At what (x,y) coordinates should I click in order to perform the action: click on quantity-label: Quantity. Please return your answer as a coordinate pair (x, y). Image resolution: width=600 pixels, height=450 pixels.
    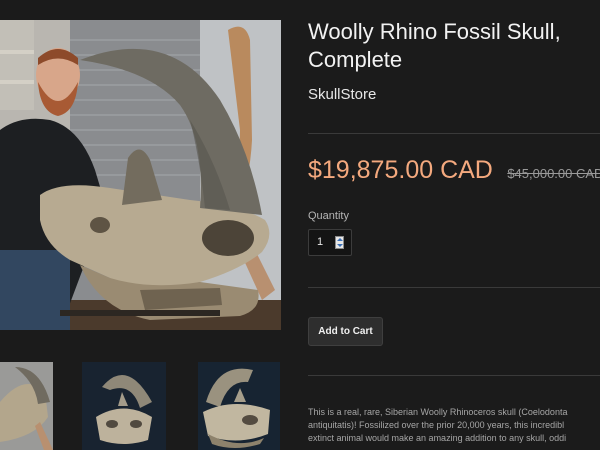
    Looking at the image, I should click on (328, 216).